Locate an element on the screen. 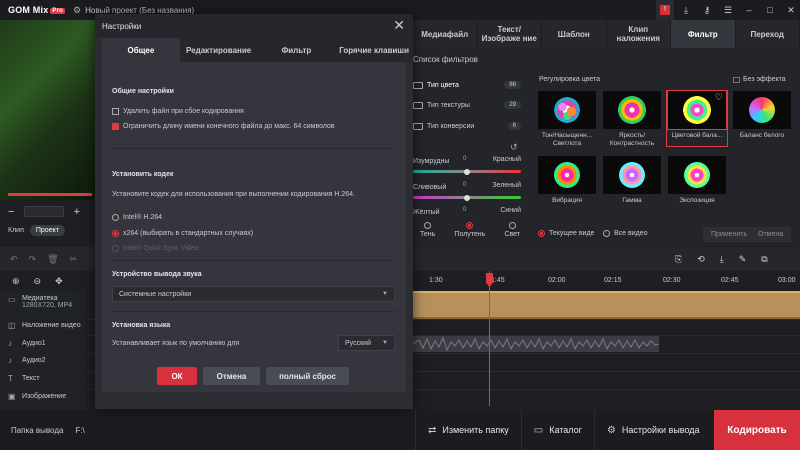 The height and width of the screenshot is (450, 800). preview-mode-toggle: Клип Проект is located at coordinates (36, 230).